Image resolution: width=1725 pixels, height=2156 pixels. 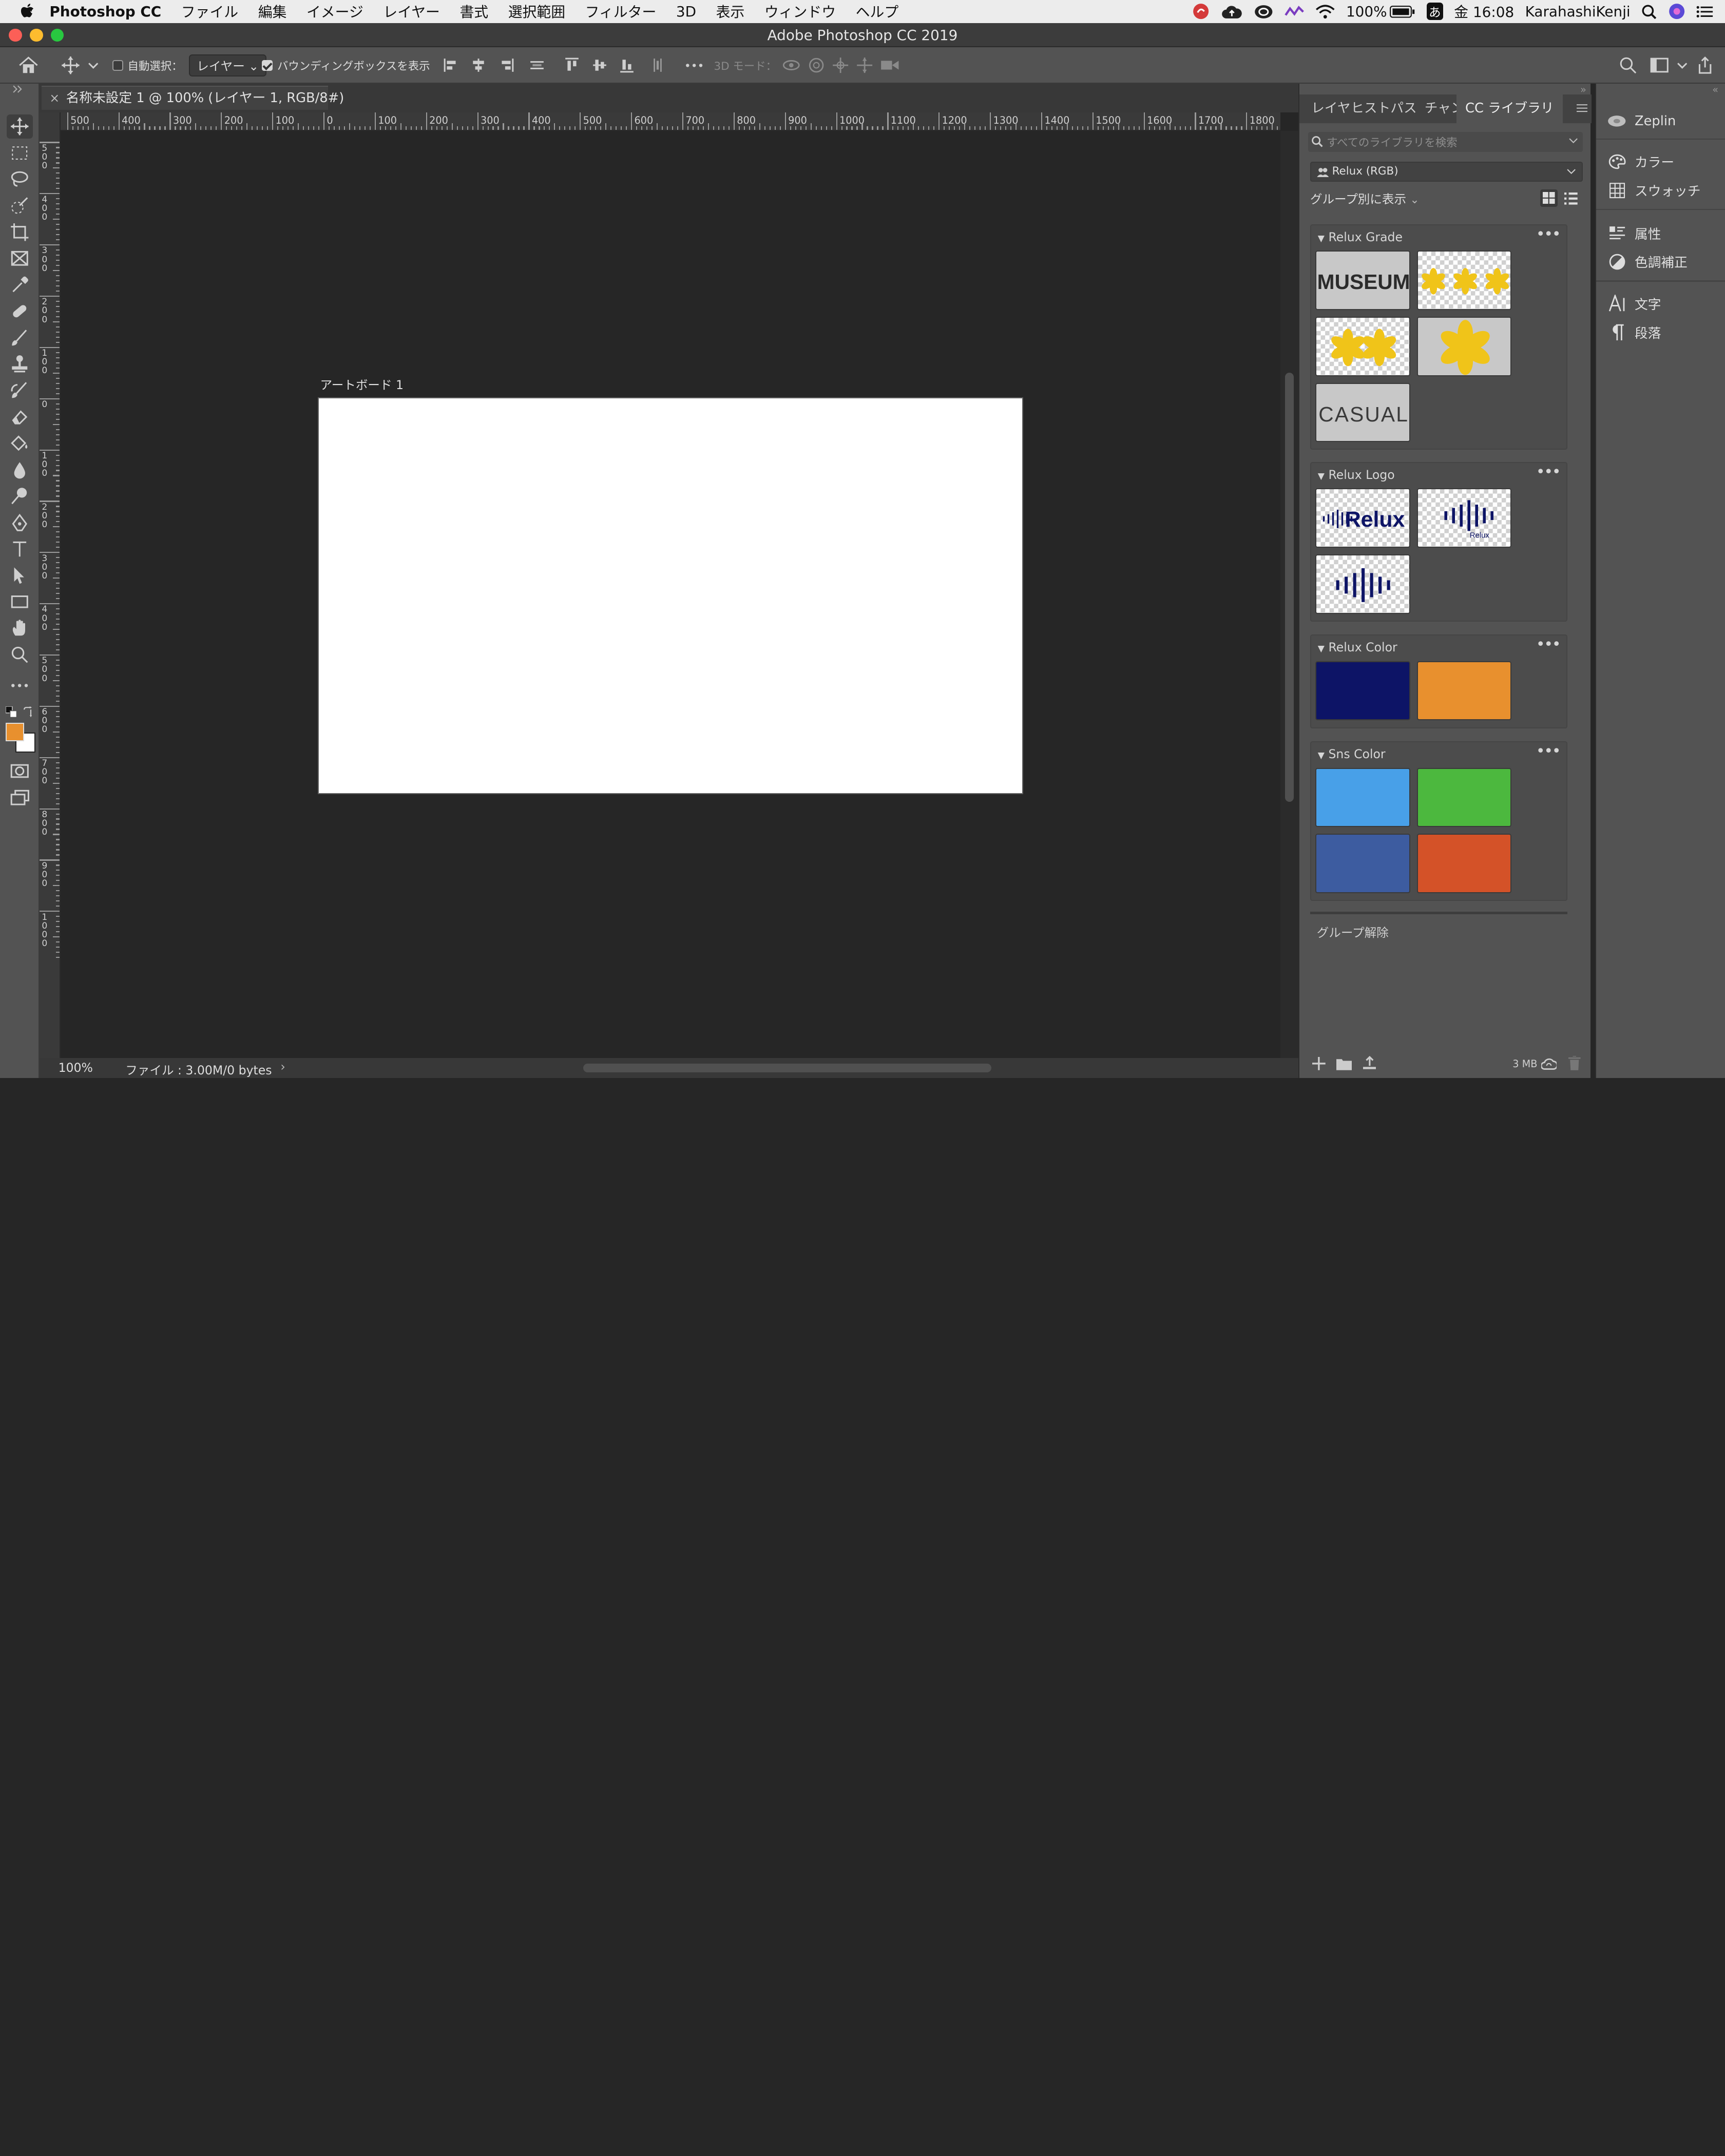 What do you see at coordinates (411, 11) in the screenshot?
I see `menu-layer: レイヤー` at bounding box center [411, 11].